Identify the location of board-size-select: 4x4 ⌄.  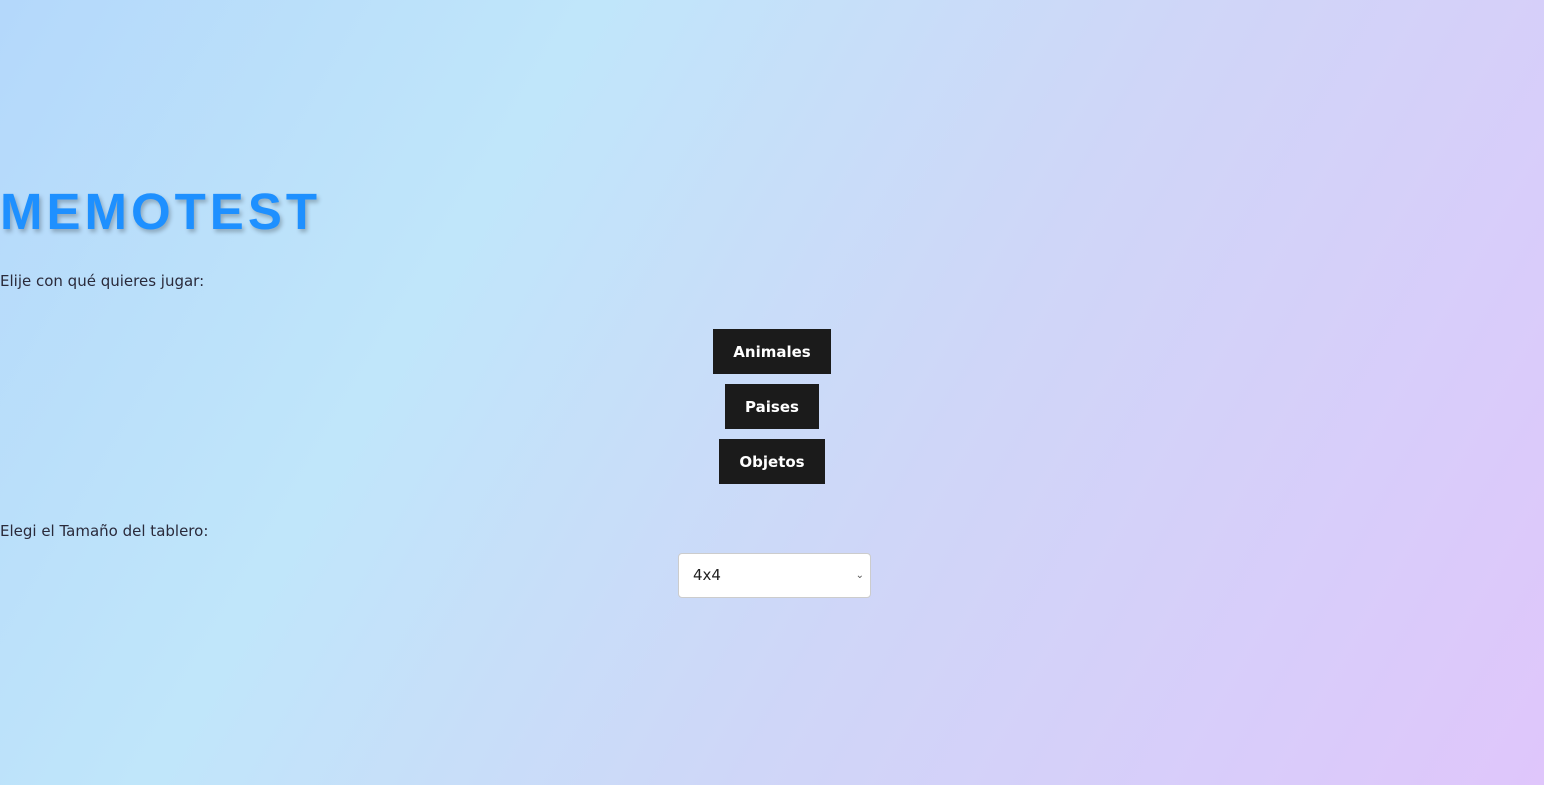
(774, 575).